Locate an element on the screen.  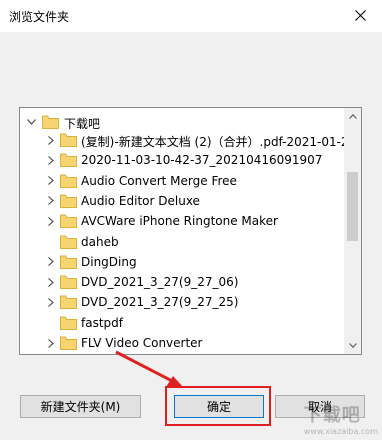
tree-item: DVD_2021_3_27(9_27_06) is located at coordinates (183, 282).